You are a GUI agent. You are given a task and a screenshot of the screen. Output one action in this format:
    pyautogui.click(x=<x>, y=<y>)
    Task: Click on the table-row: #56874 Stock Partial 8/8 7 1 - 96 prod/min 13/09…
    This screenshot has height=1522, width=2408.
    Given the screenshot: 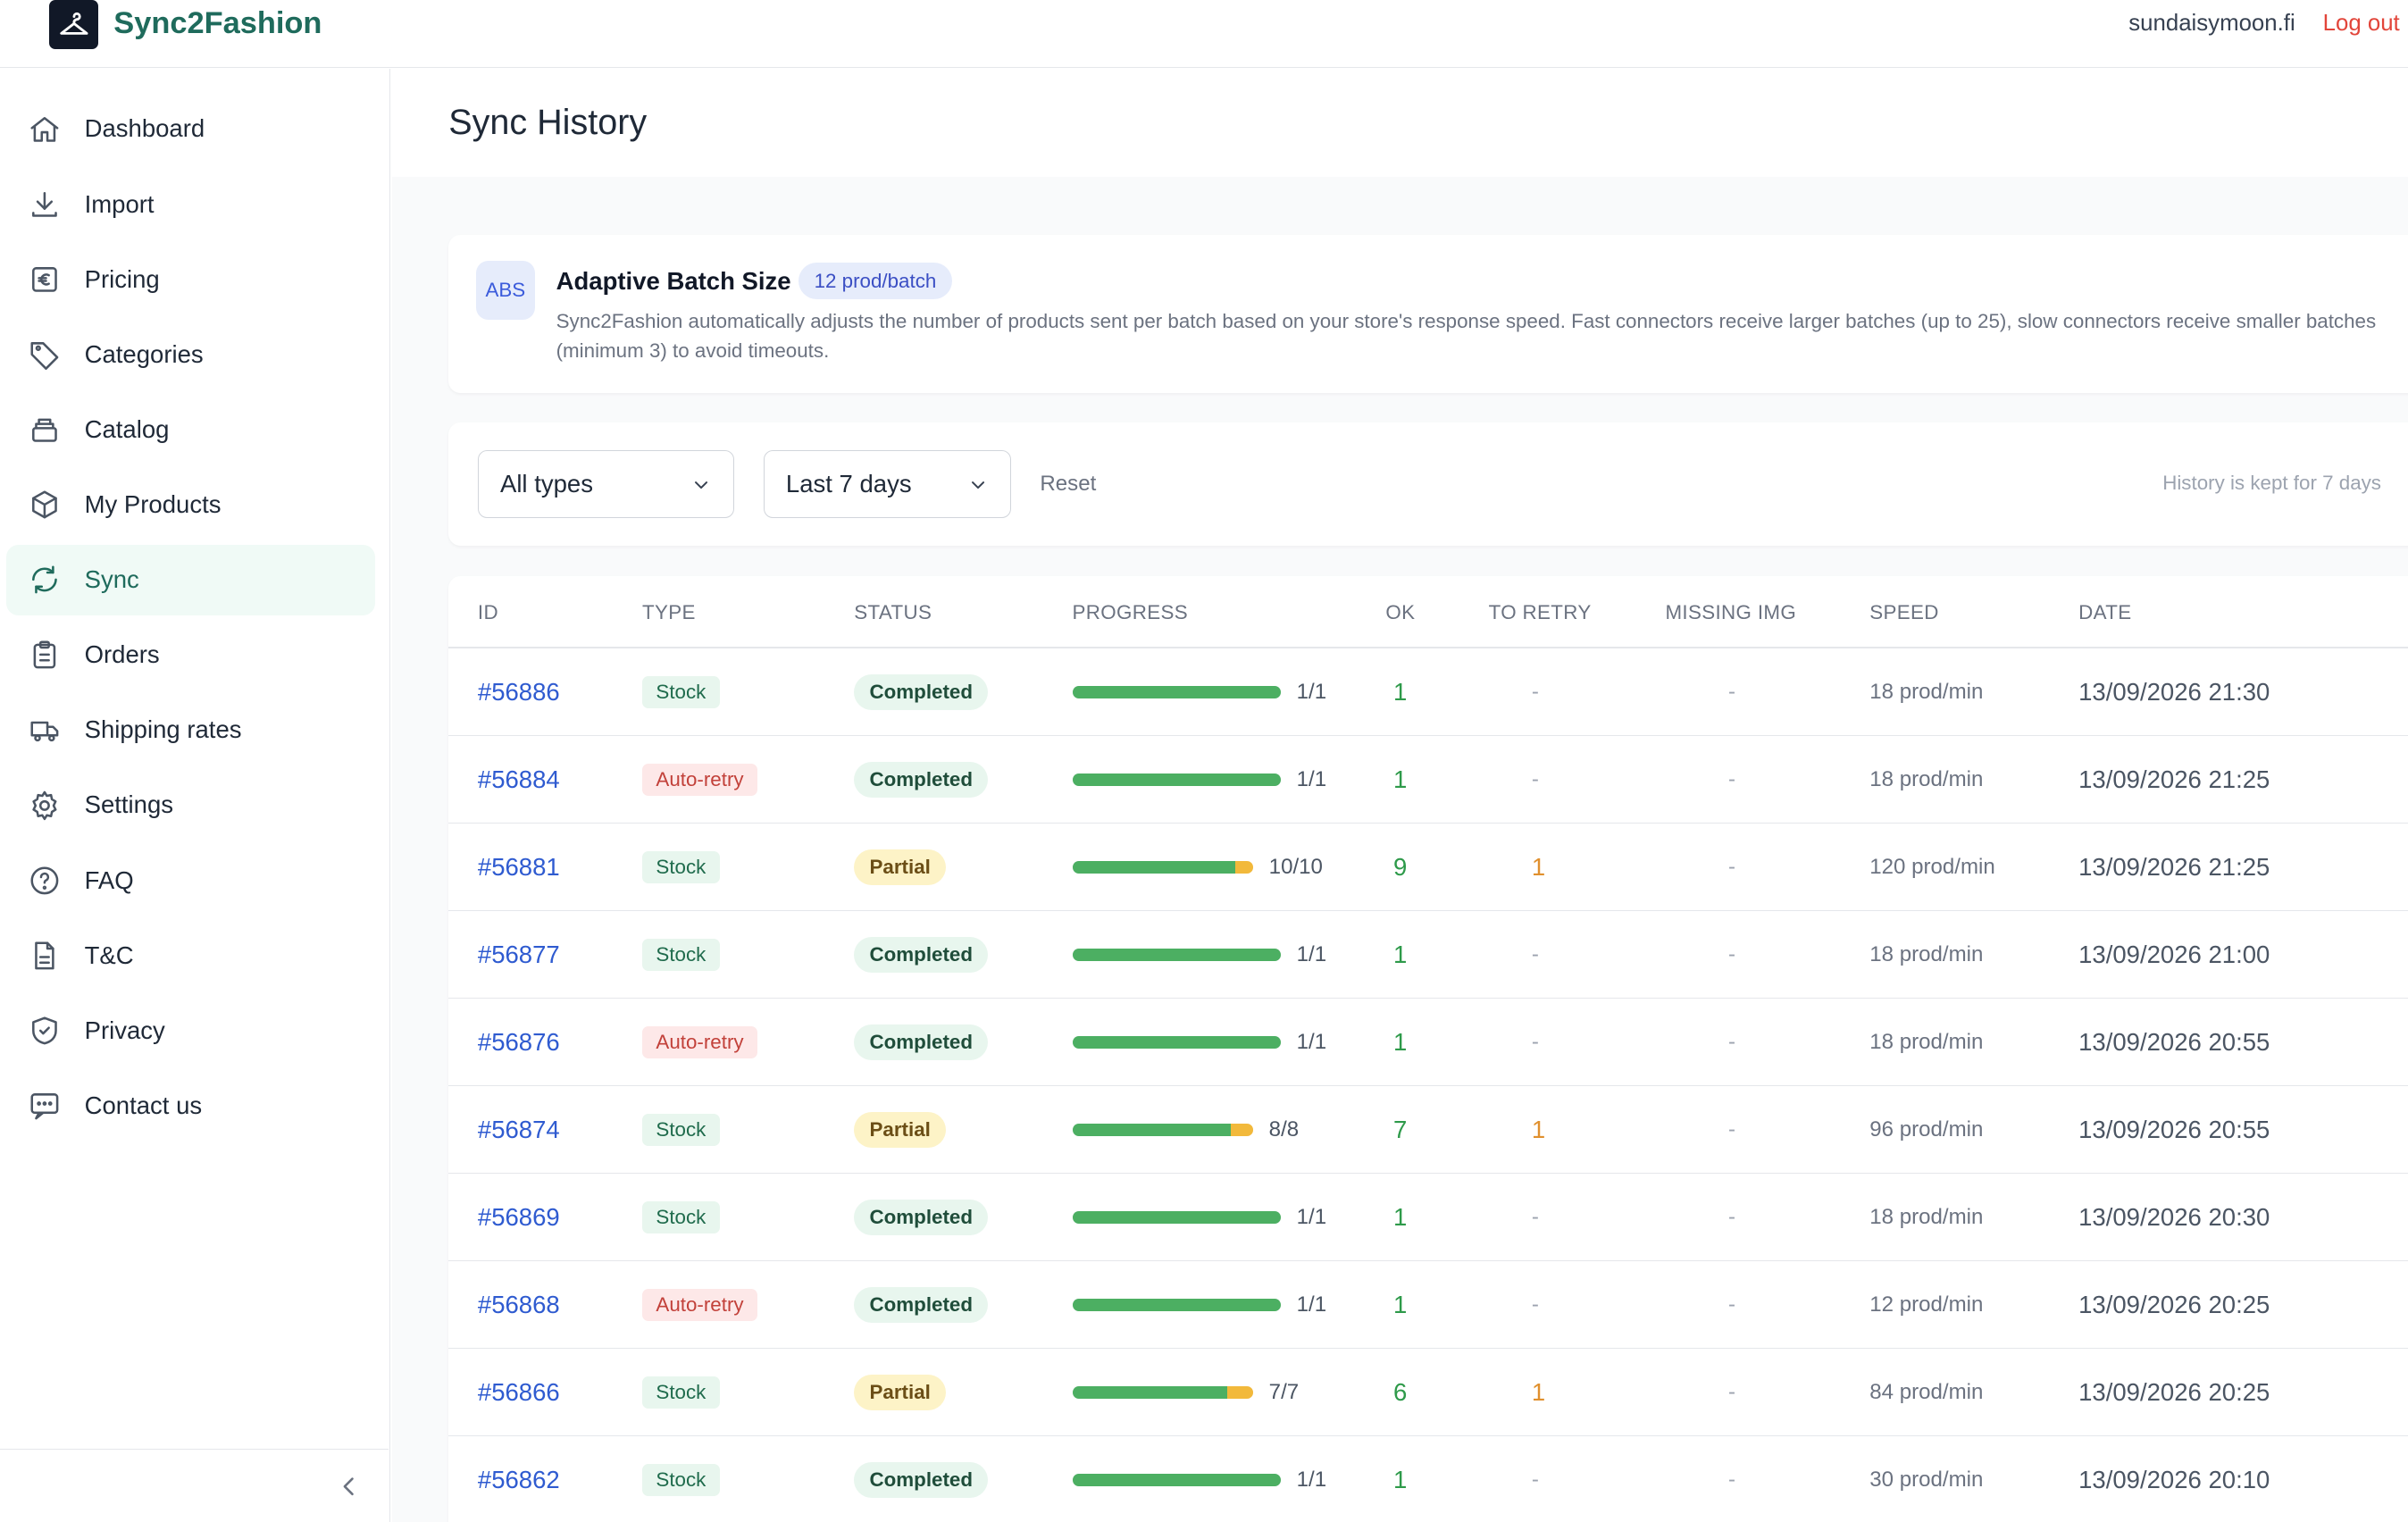 What is the action you would take?
    pyautogui.click(x=1428, y=1130)
    